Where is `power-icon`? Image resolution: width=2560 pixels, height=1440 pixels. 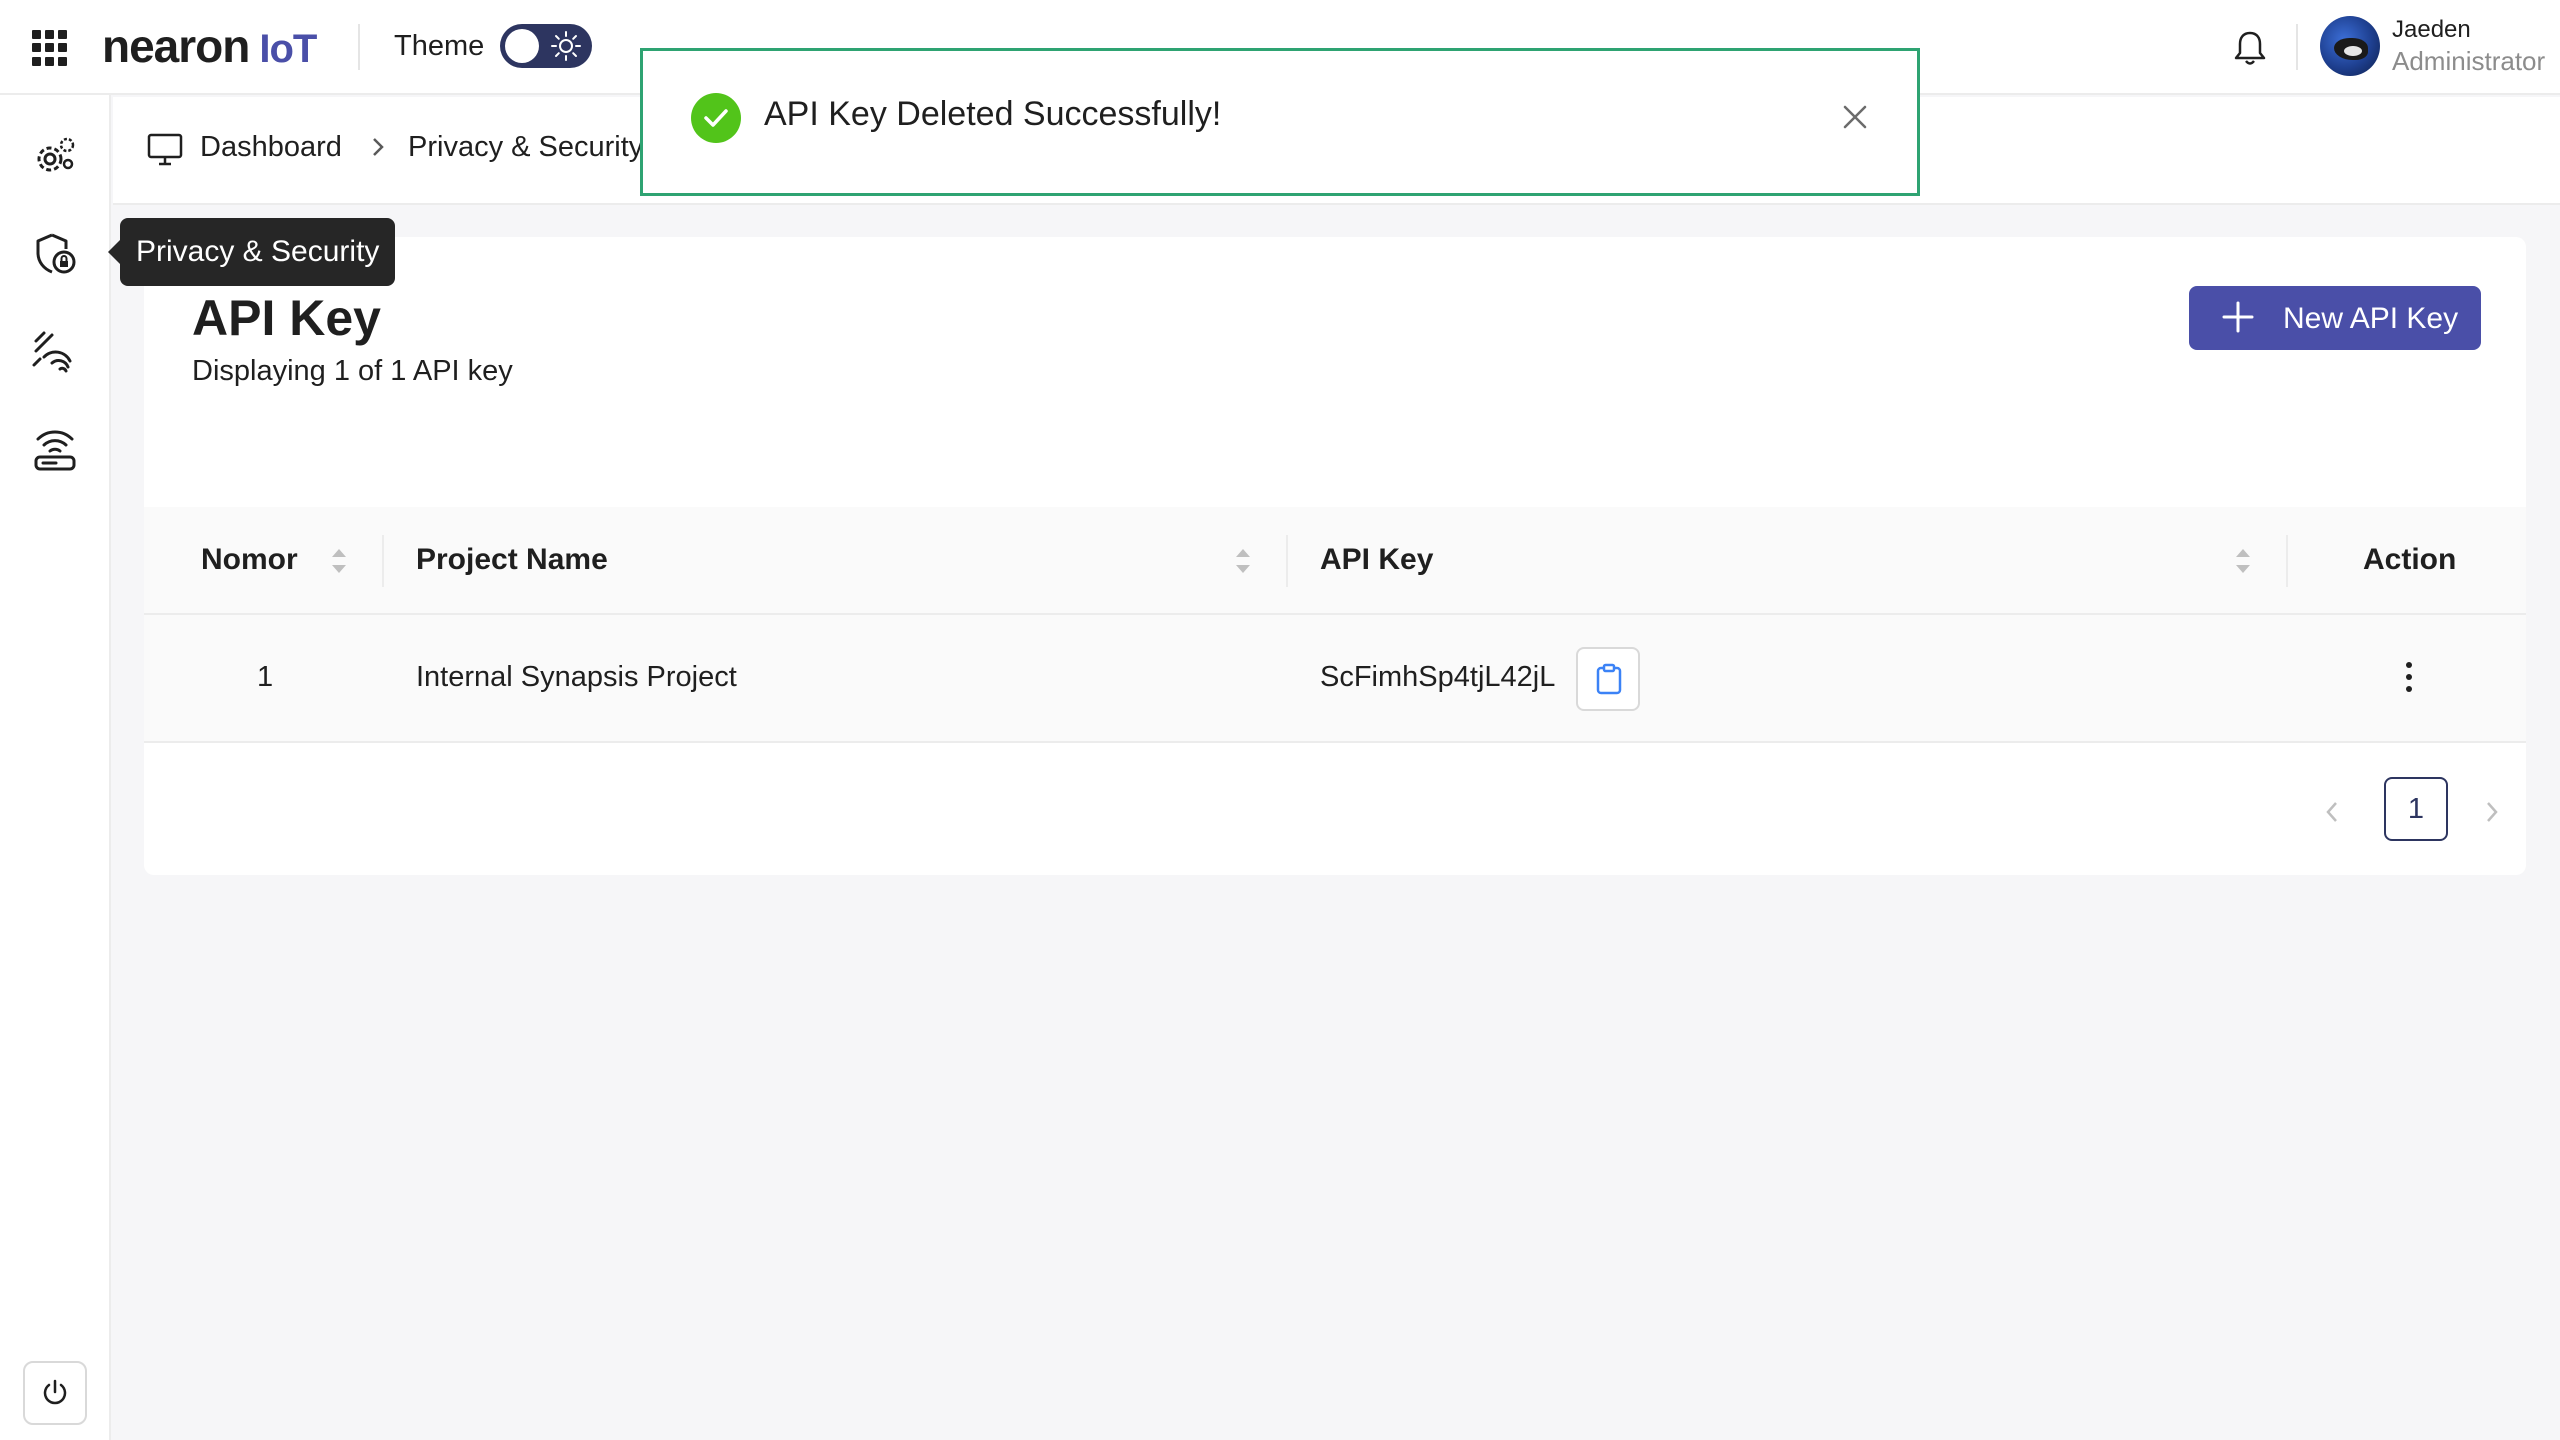
power-icon is located at coordinates (55, 1392).